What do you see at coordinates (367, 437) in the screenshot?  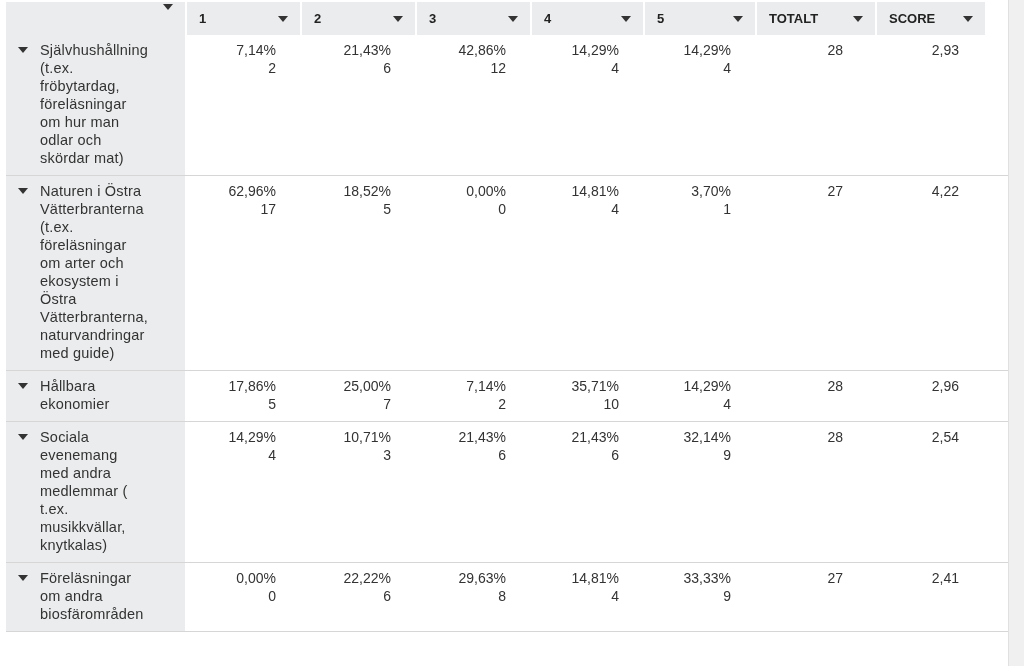 I see `percent-value: 10,71%` at bounding box center [367, 437].